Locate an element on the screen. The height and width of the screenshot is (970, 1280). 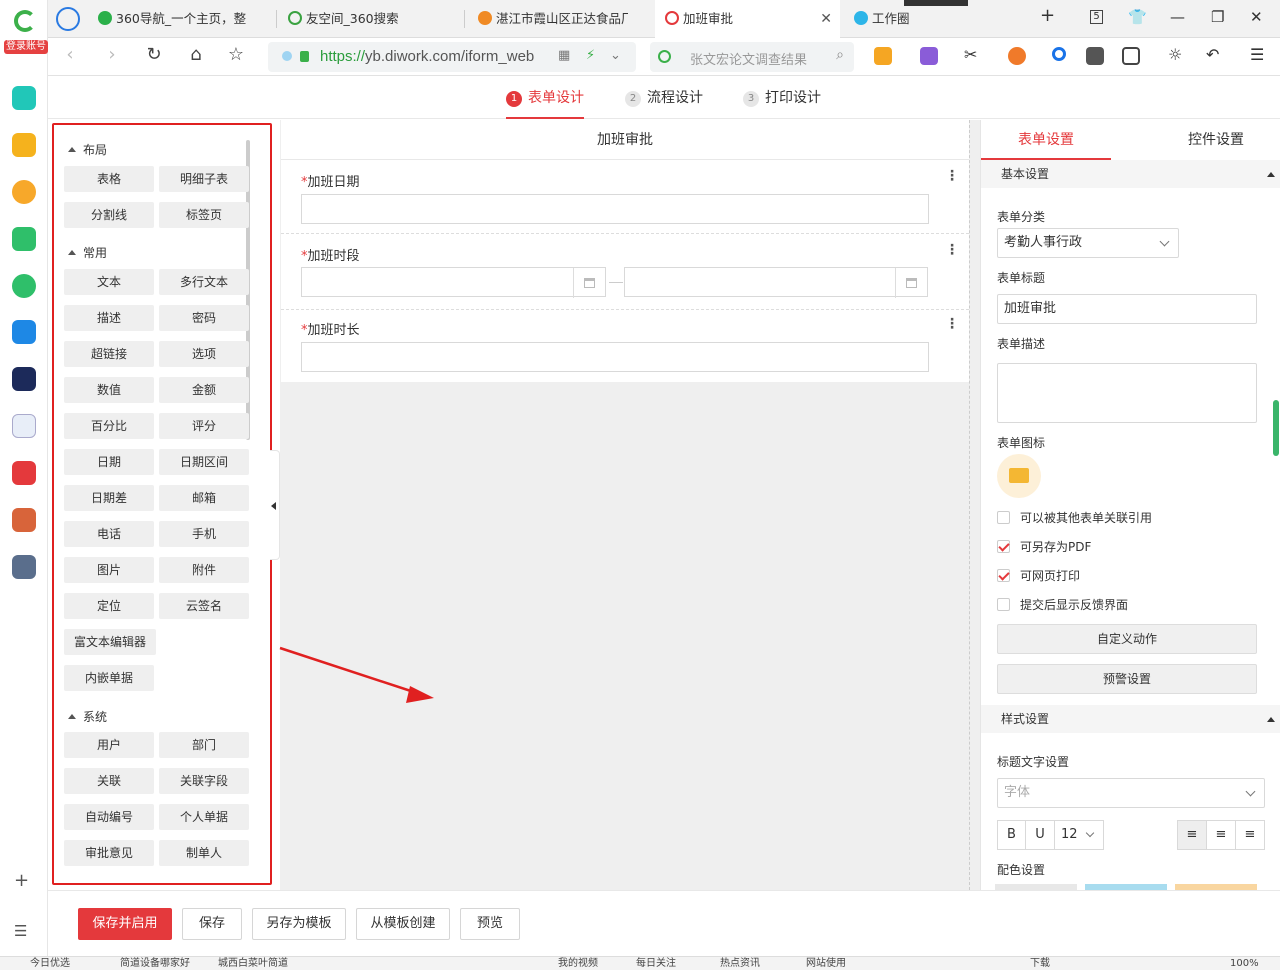
palette-item: 手机 is located at coordinates (204, 534).